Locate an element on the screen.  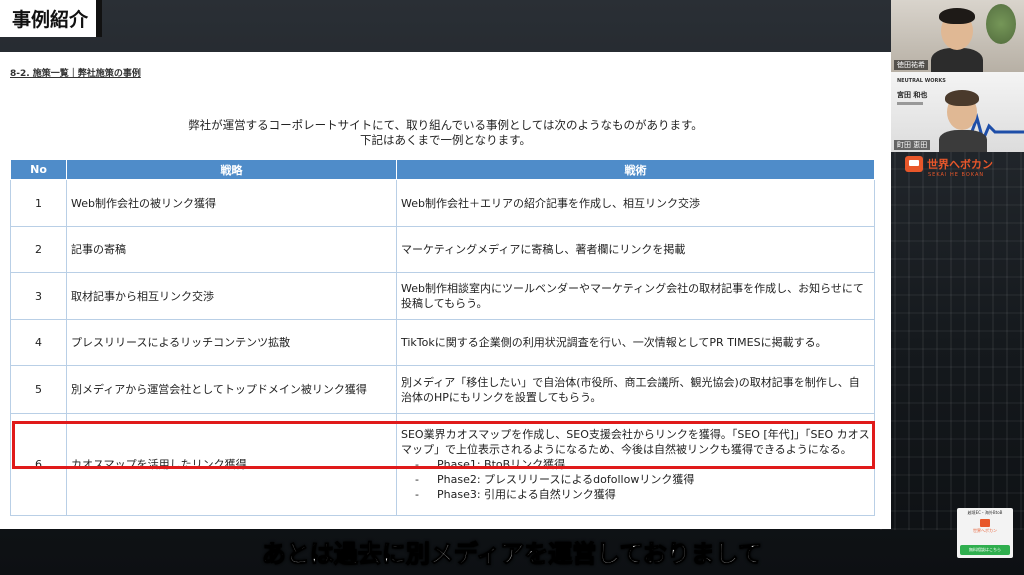
brand-name: 世界へボカン is located at coordinates (960, 164).